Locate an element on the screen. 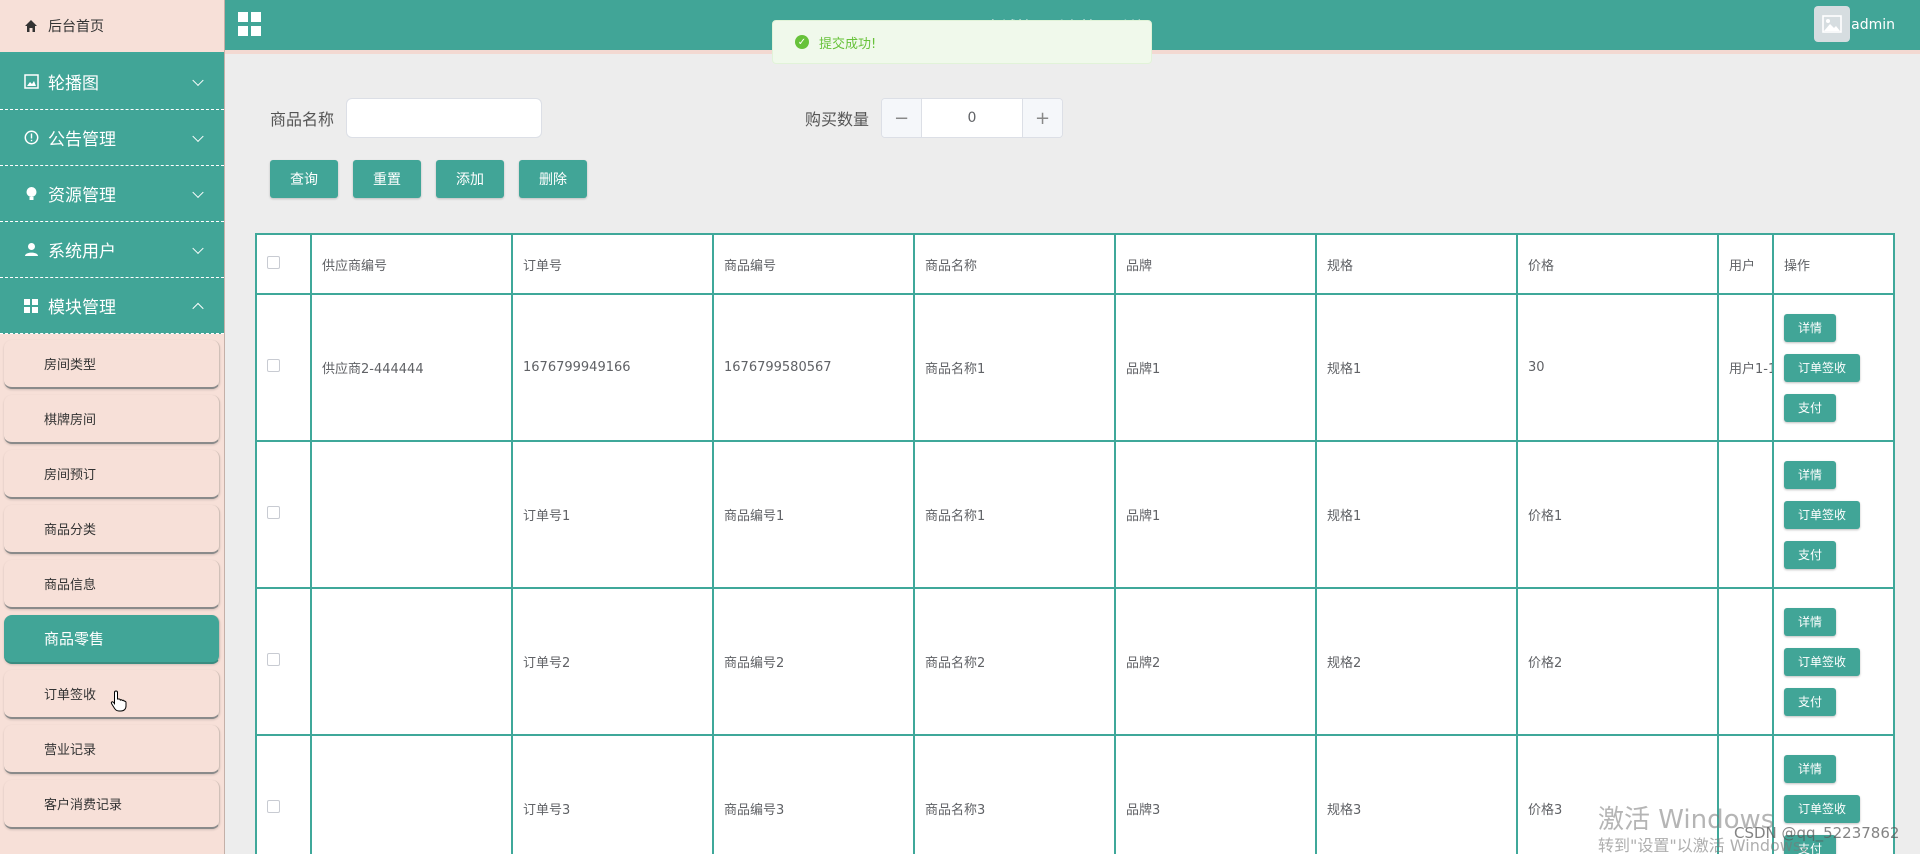  cell-price: 30 is located at coordinates (1617, 367).